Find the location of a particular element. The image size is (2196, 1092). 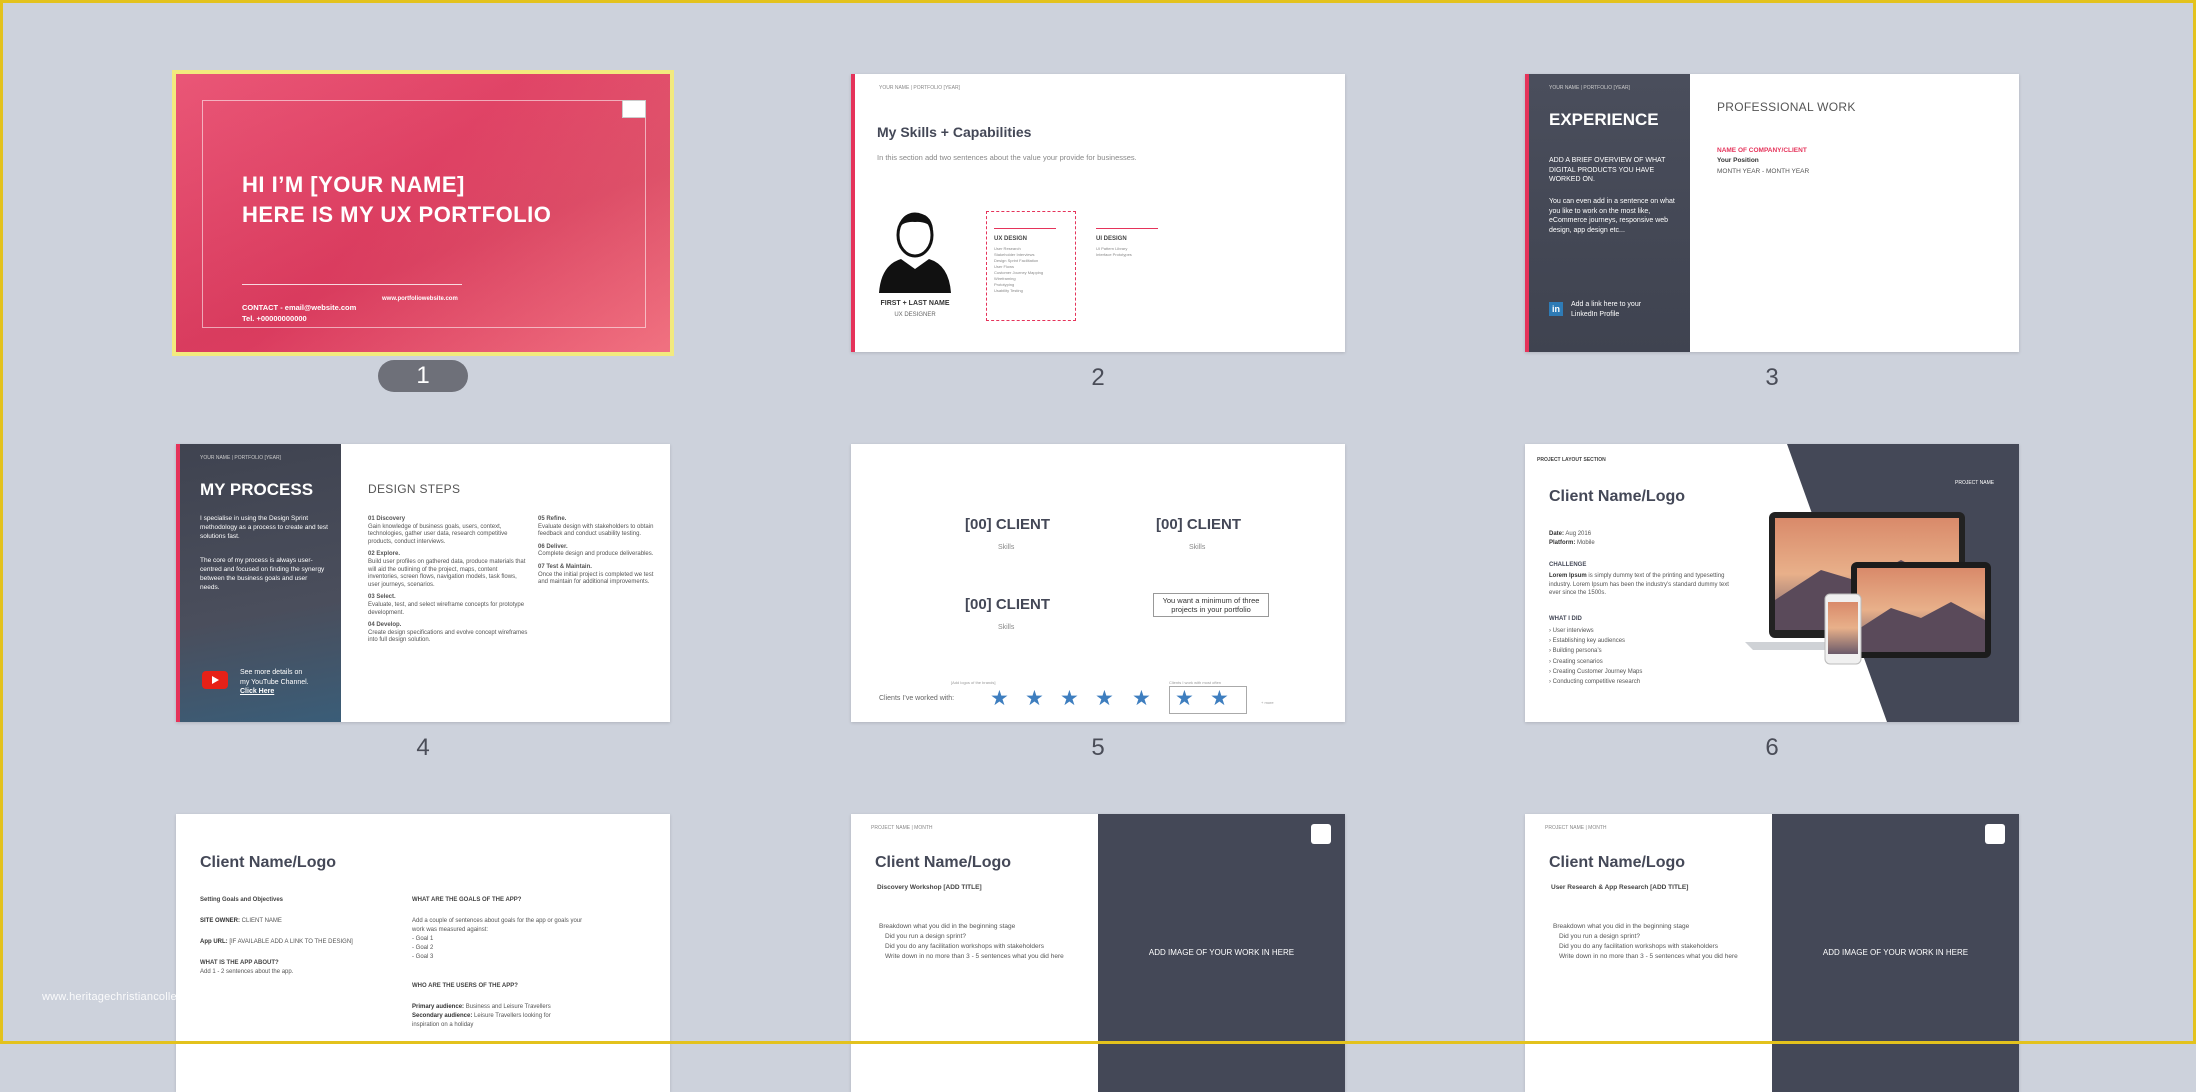

list-item: › Creating scenarios is located at coordinates (1576, 661).